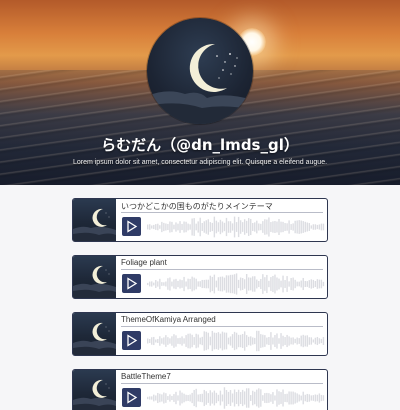 The image size is (400, 410). Describe the element at coordinates (221, 320) in the screenshot. I see `track-title: ThemeOfKamiya Arranged` at that location.